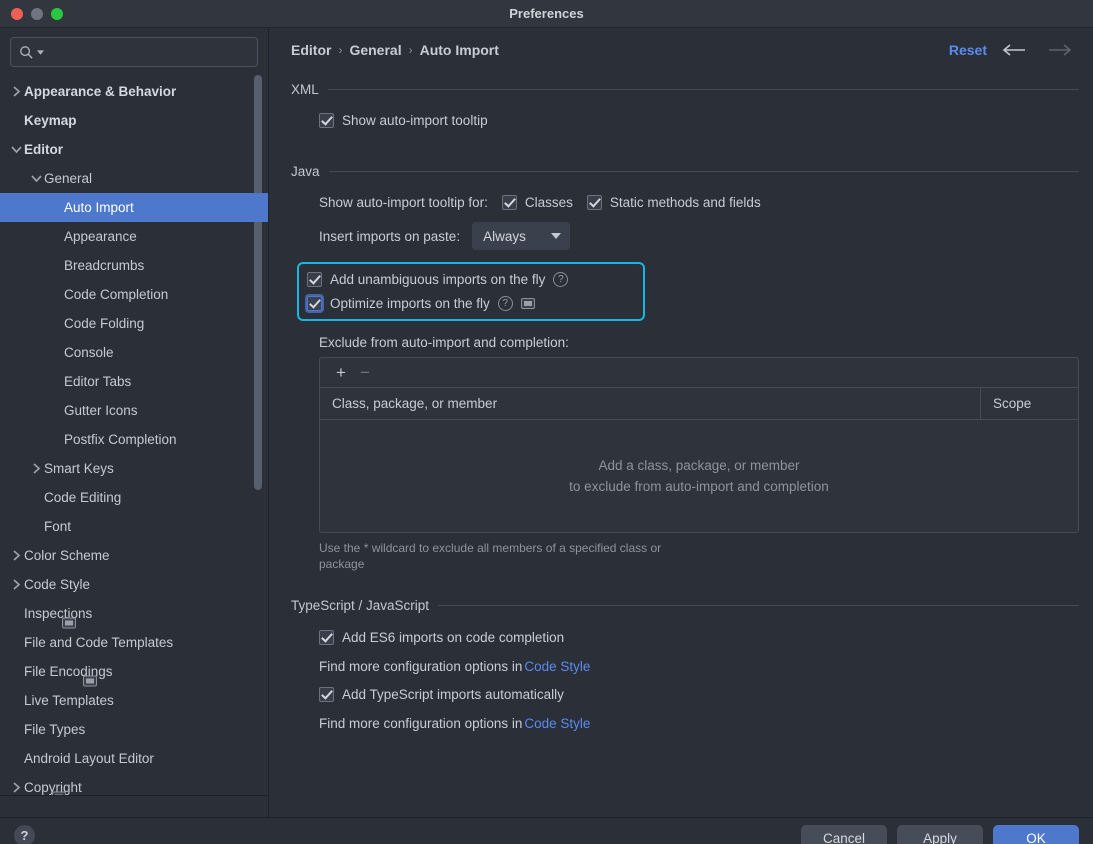  Describe the element at coordinates (1014, 50) in the screenshot. I see `back-arrow-icon` at that location.